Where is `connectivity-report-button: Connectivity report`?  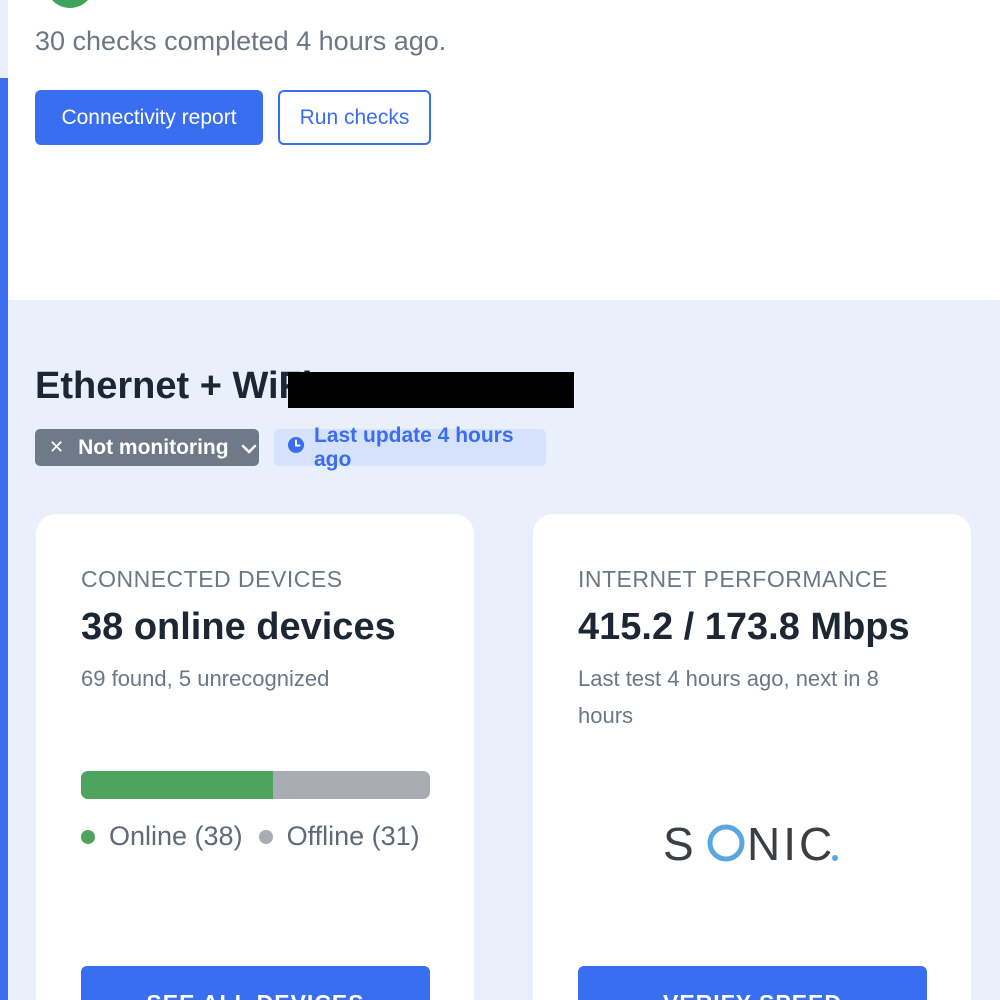 connectivity-report-button: Connectivity report is located at coordinates (149, 117).